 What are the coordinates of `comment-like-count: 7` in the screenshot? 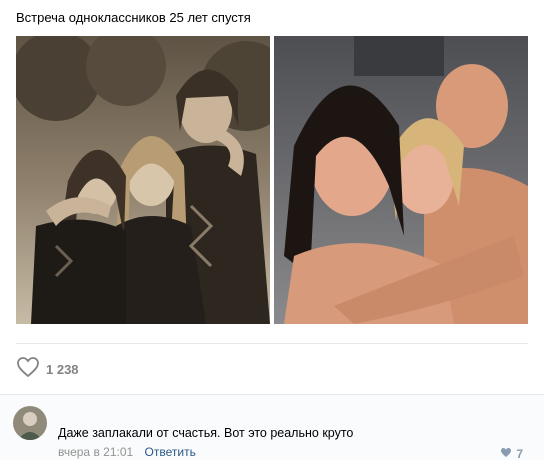 It's located at (519, 454).